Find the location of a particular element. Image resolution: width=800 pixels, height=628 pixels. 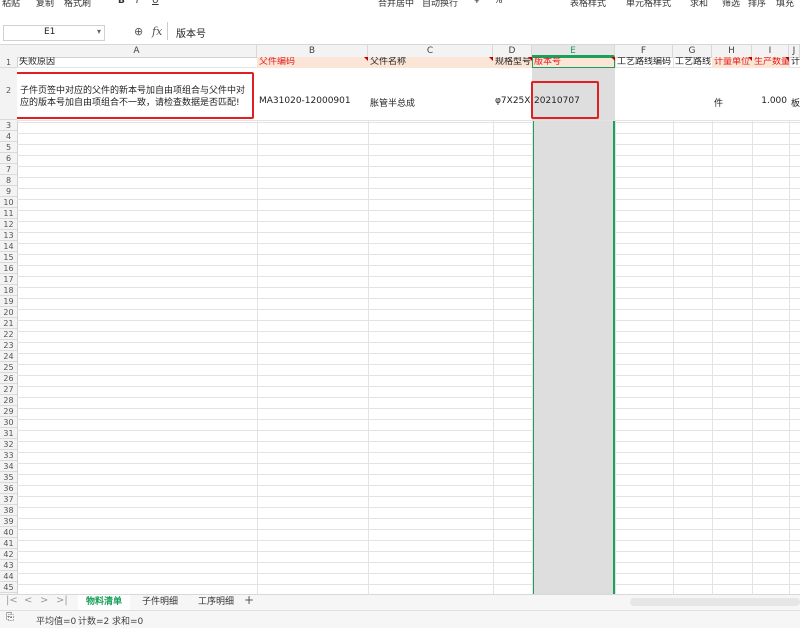

column-header-i: I is located at coordinates (770, 51).